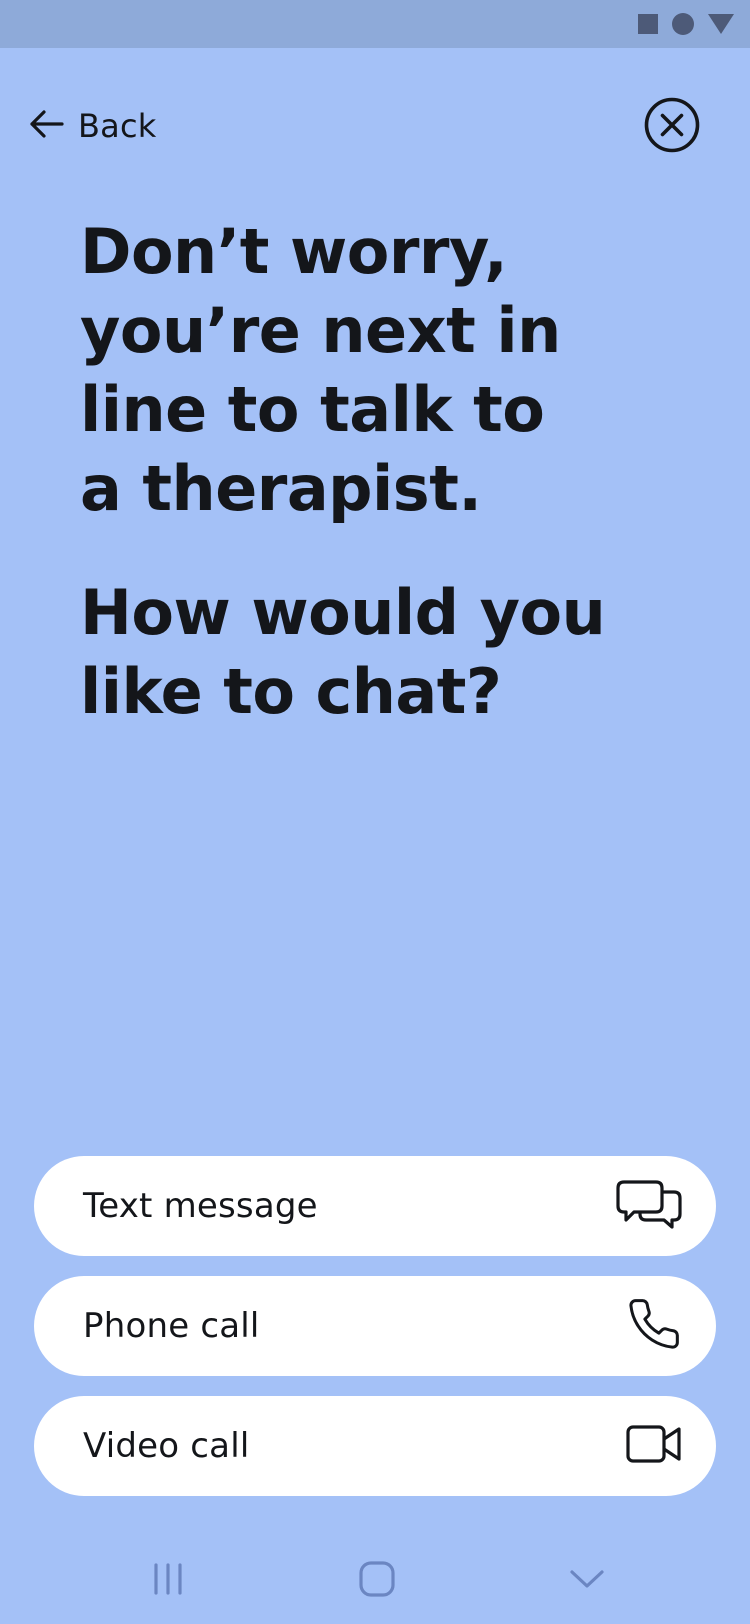 Image resolution: width=750 pixels, height=1624 pixels. I want to click on video-camera-icon, so click(654, 1446).